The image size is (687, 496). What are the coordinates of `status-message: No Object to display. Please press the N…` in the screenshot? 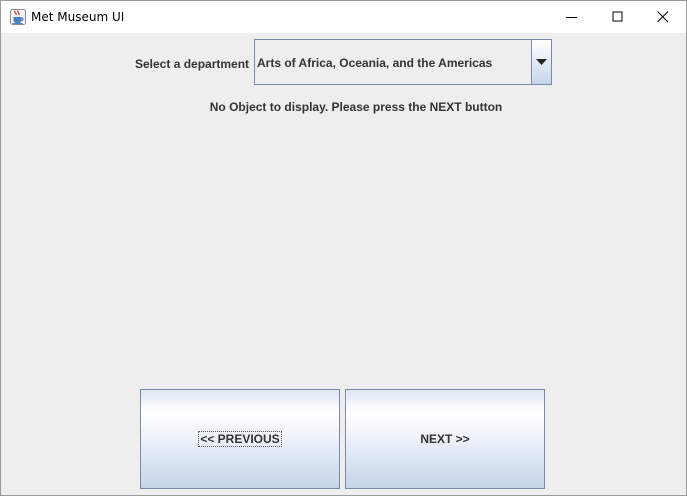 It's located at (356, 107).